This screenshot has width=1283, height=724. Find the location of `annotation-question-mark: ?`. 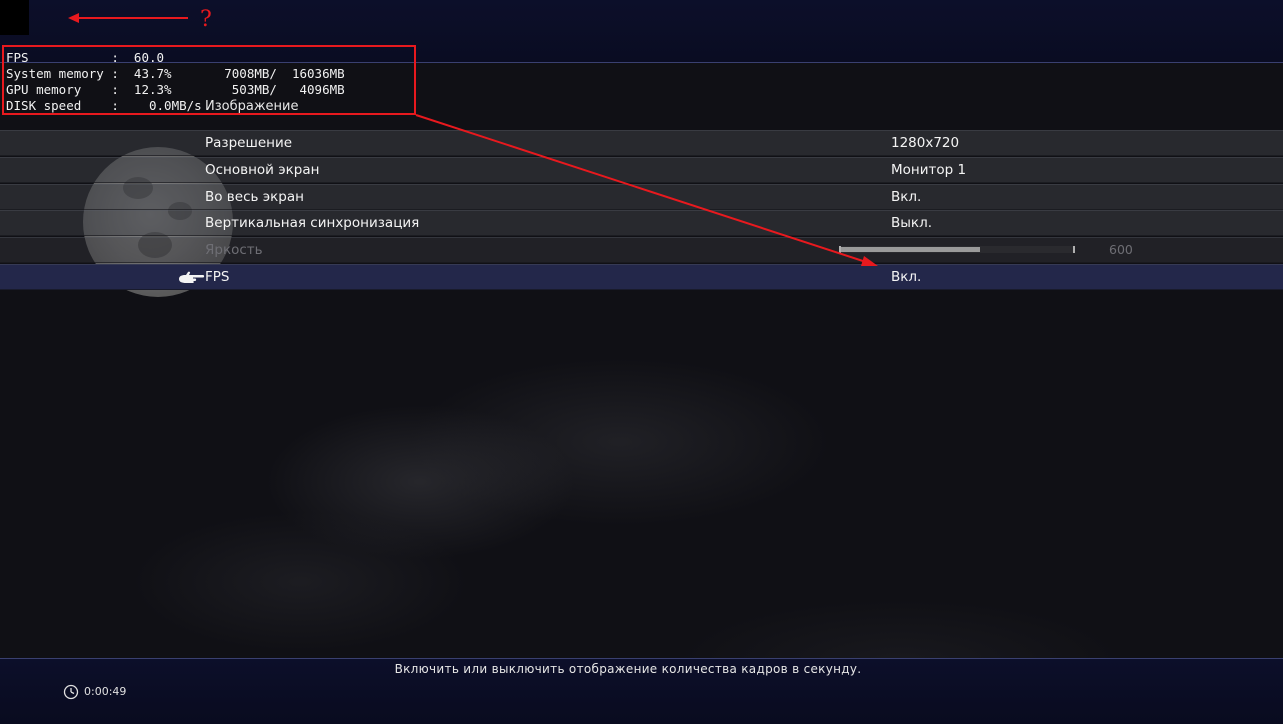

annotation-question-mark: ? is located at coordinates (206, 19).